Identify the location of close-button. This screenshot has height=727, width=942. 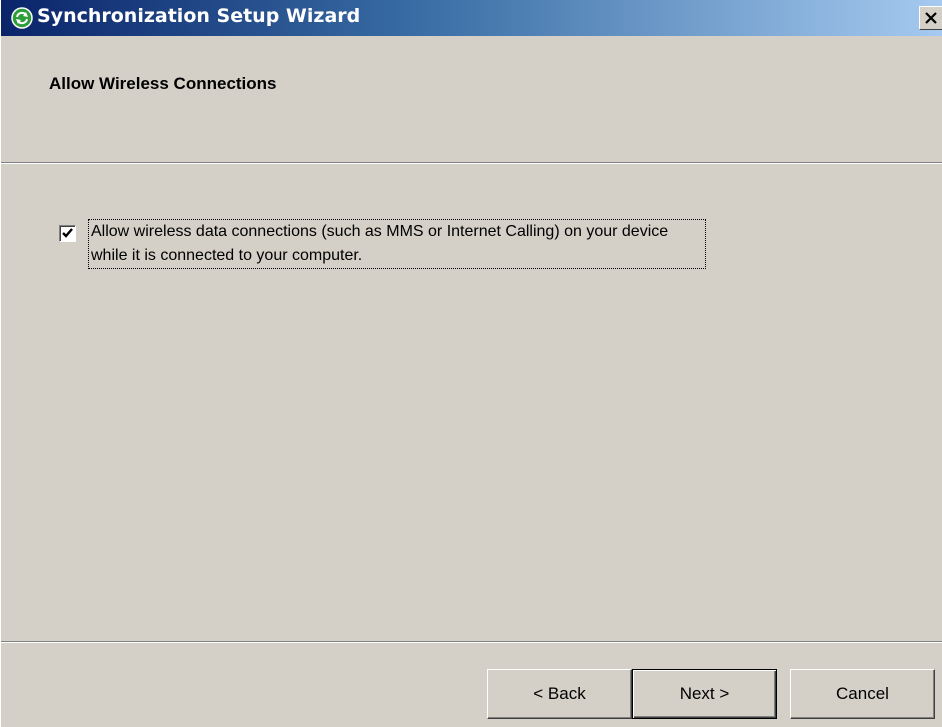
(930, 18).